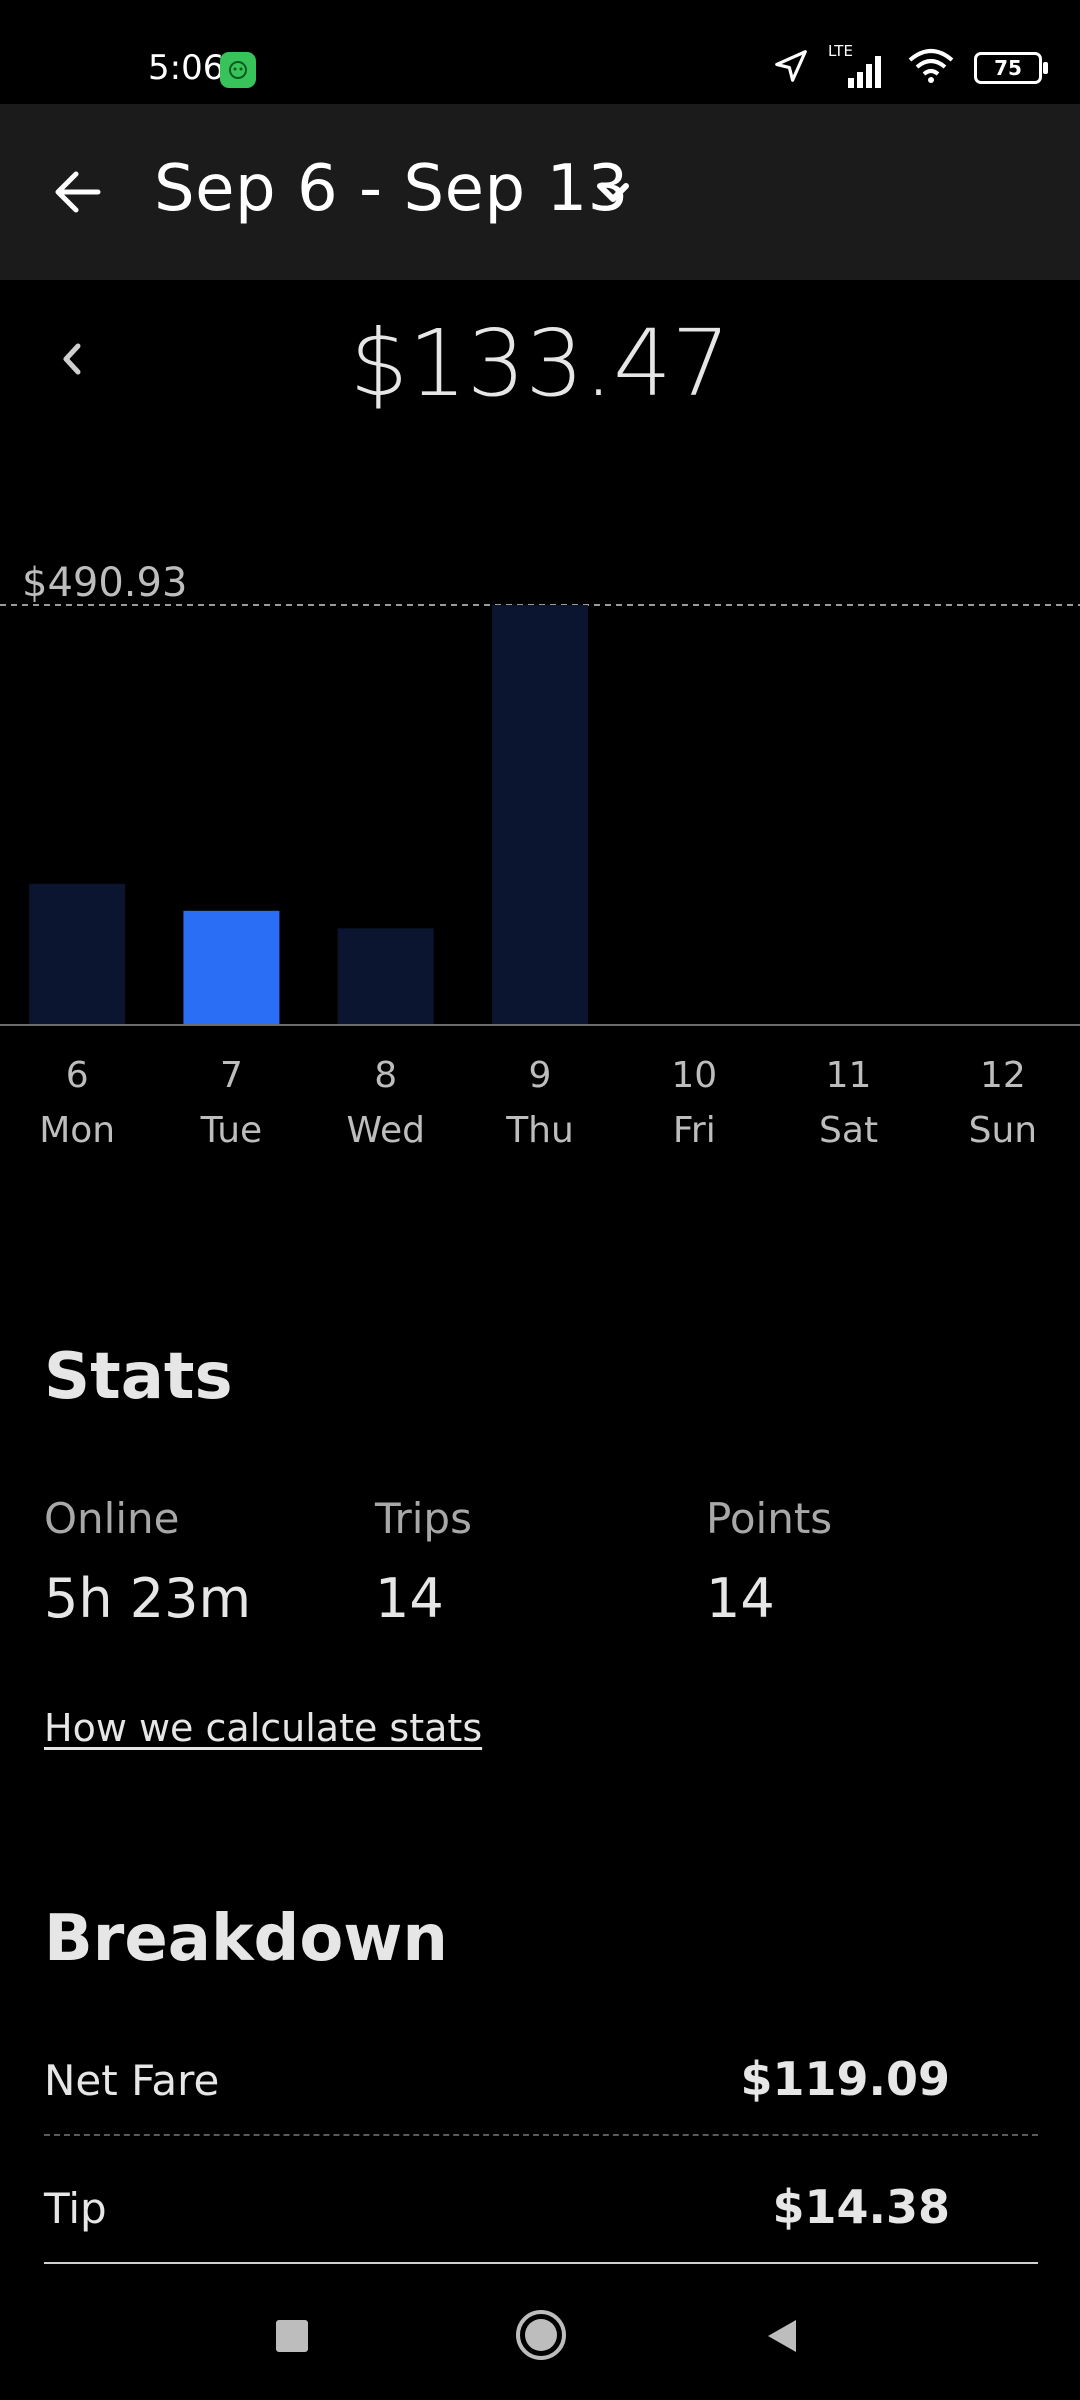 The width and height of the screenshot is (1080, 2400). I want to click on day-number: 7, so click(231, 1075).